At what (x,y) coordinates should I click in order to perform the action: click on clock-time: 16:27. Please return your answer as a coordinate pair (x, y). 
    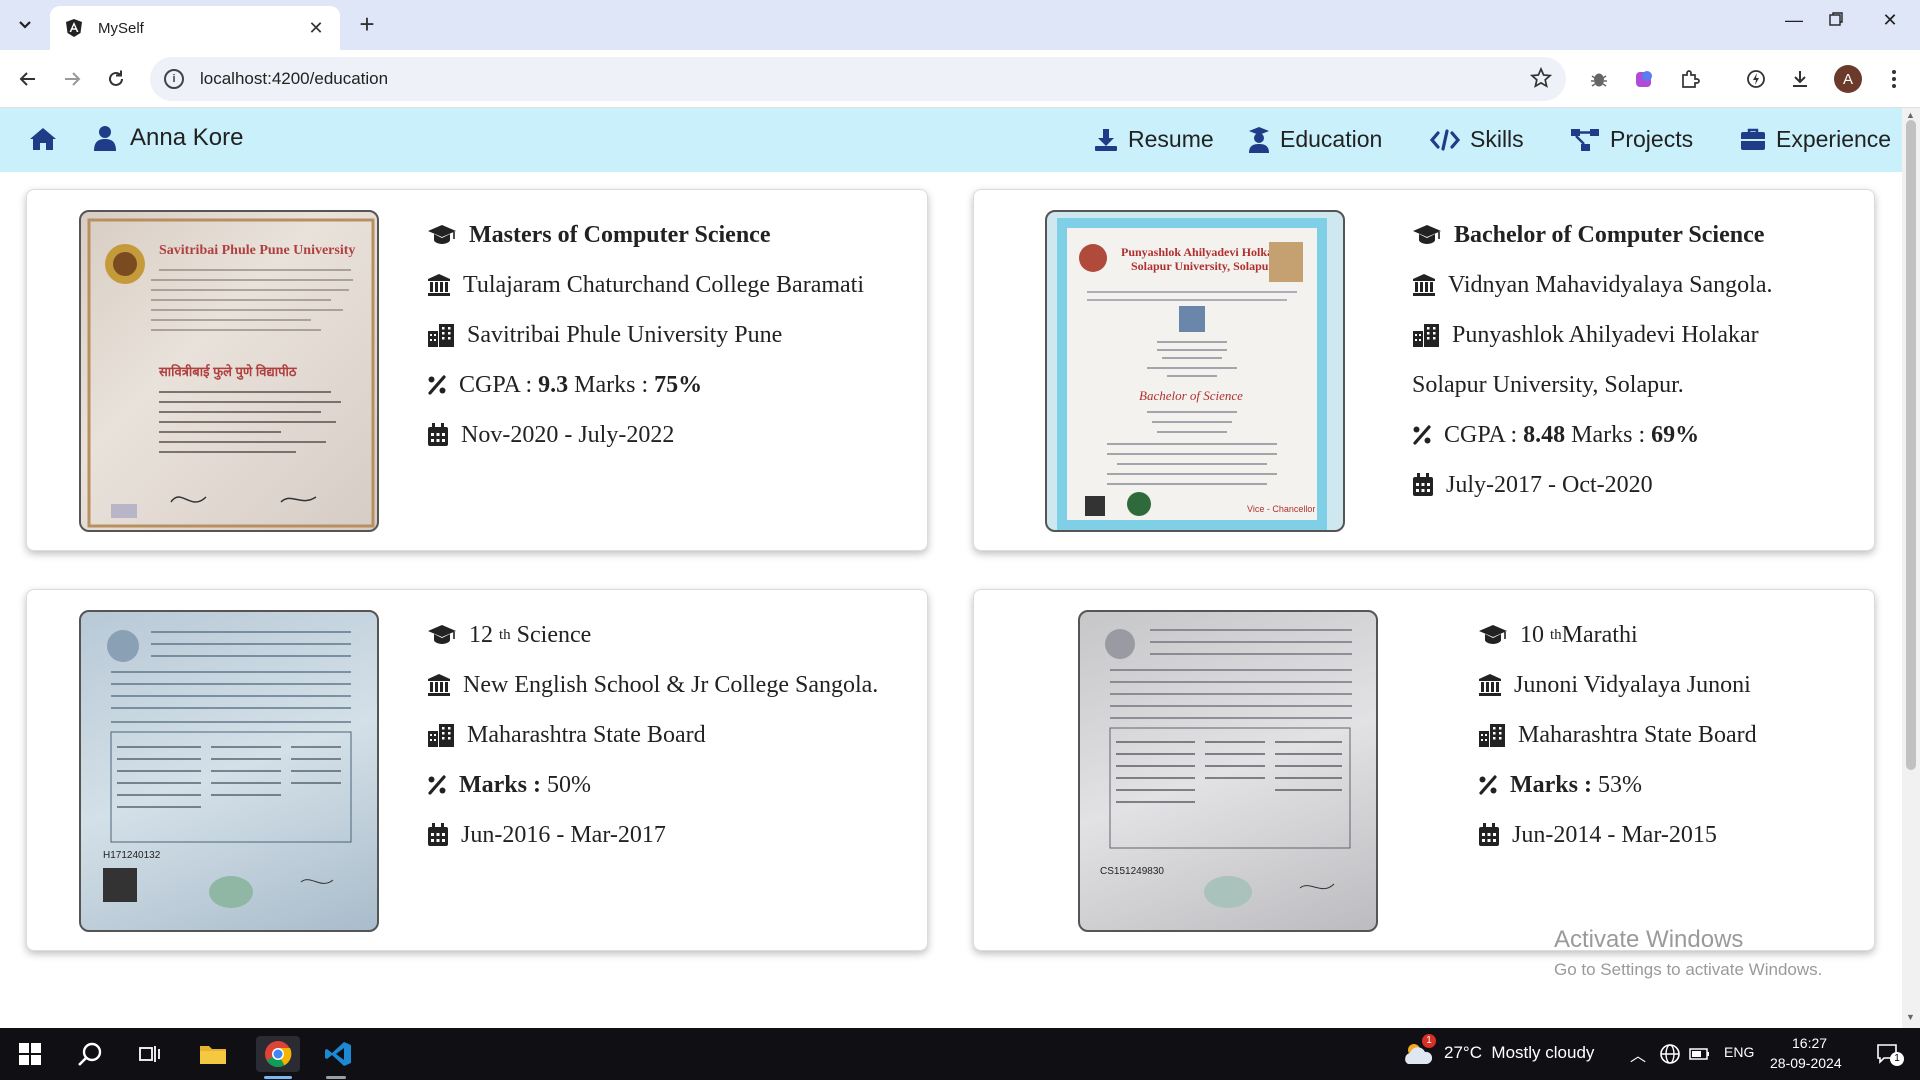
    Looking at the image, I should click on (1809, 1043).